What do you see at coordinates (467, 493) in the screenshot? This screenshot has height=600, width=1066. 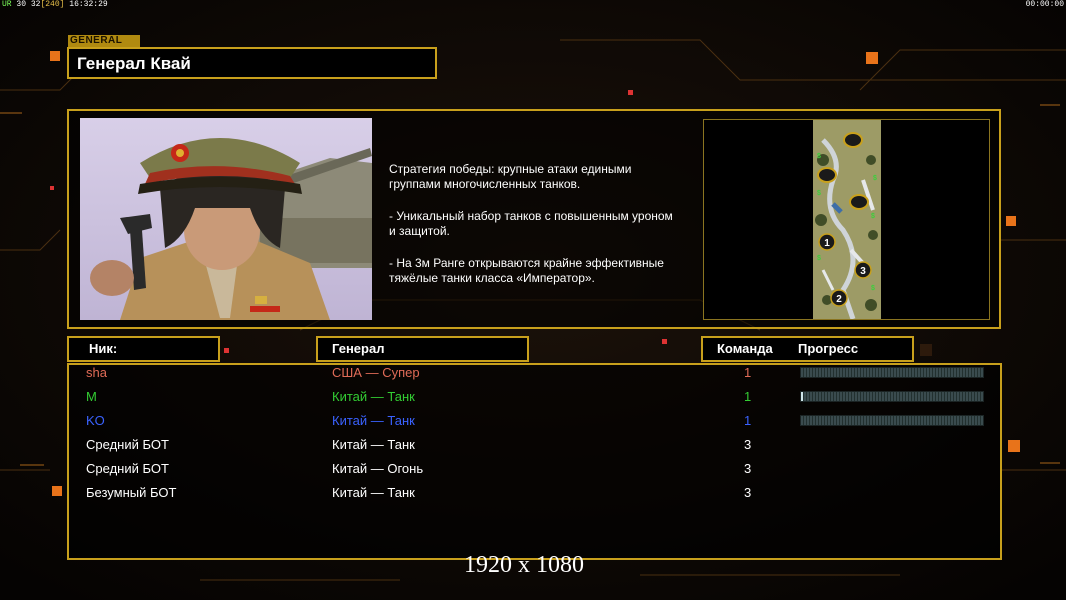 I see `player-row: Безумный БОТ Китай — Танк 3` at bounding box center [467, 493].